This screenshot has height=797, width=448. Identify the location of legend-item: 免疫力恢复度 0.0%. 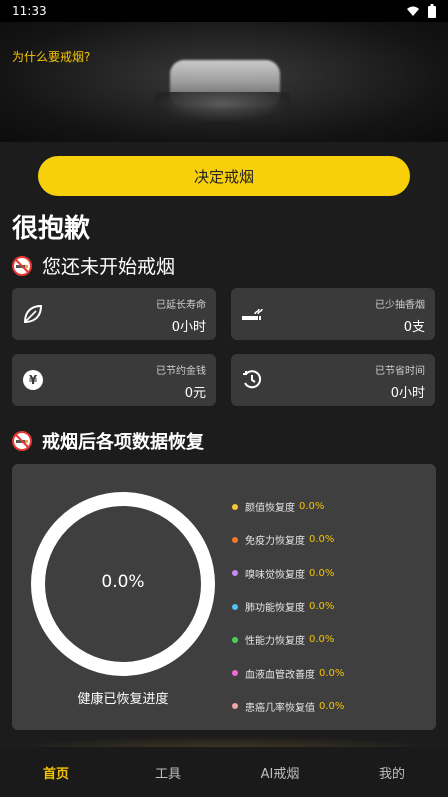
(332, 539).